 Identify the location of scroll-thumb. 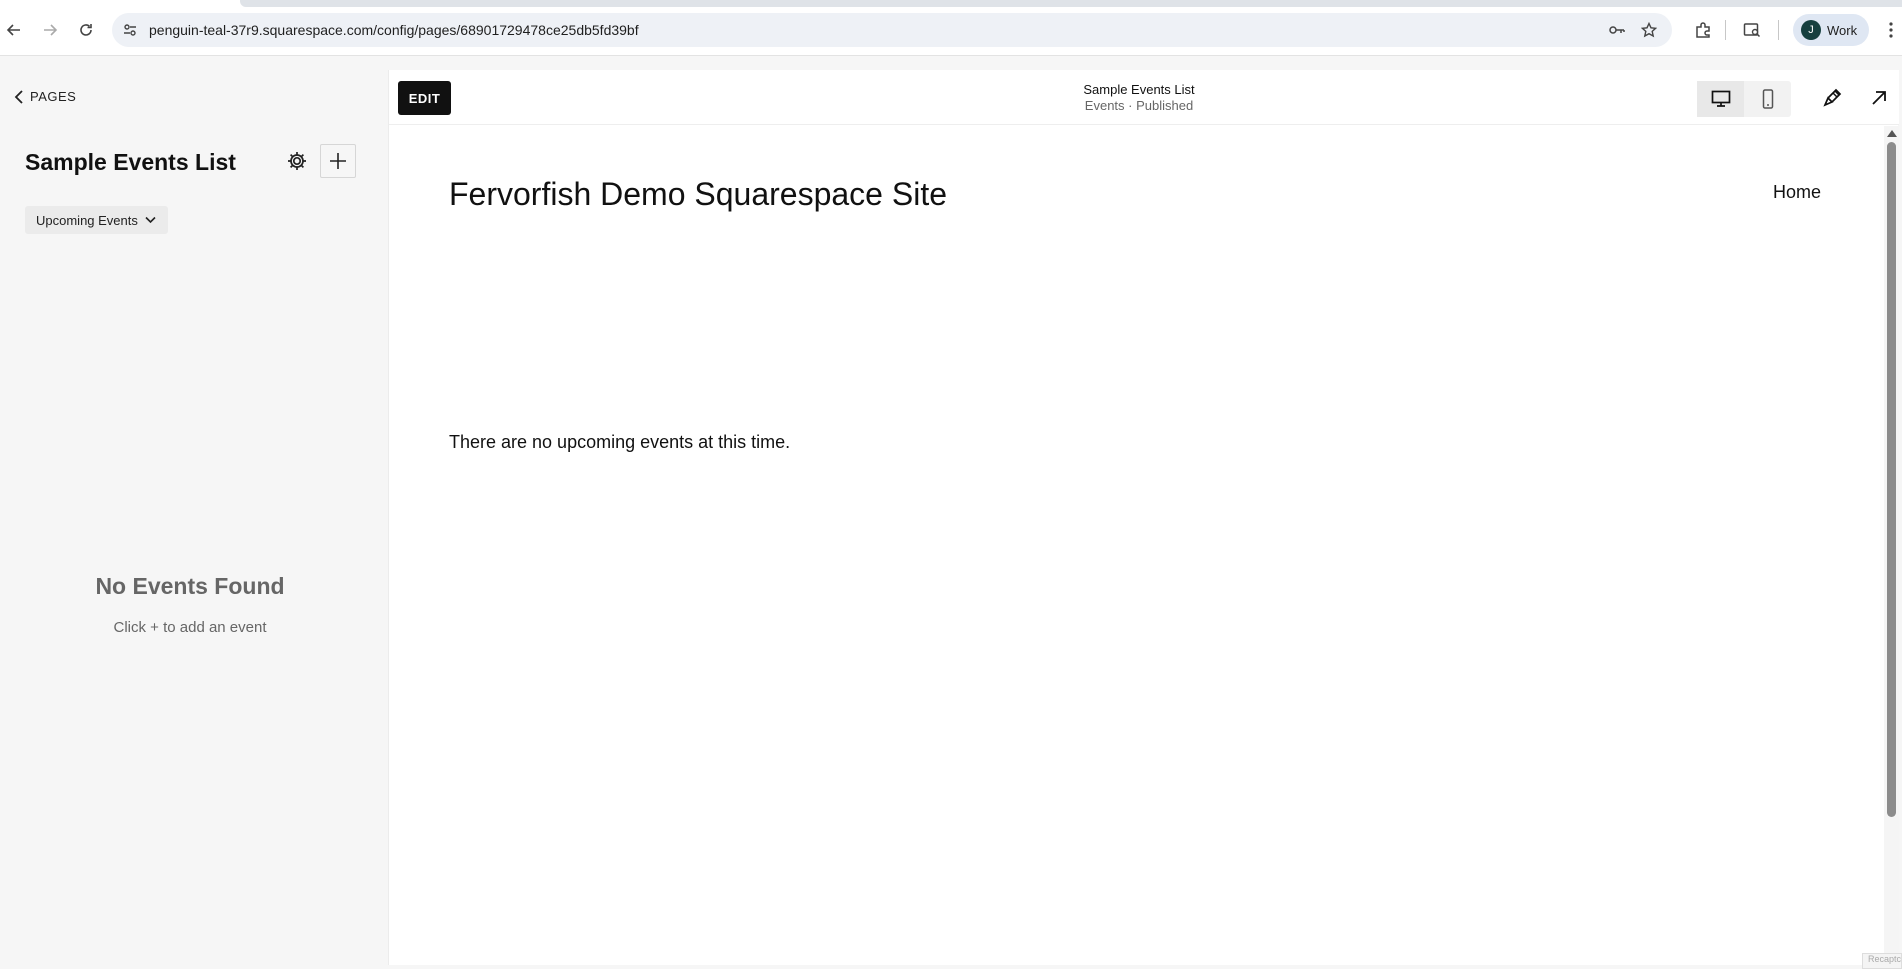
(1891, 479).